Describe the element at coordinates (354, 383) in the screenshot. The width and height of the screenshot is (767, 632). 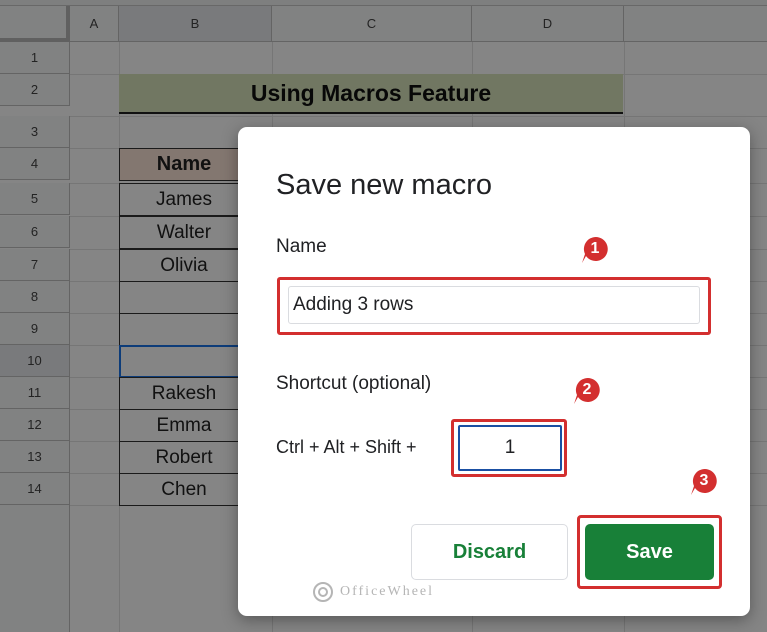
I see `shortcut-label: Shortcut (optional)` at that location.